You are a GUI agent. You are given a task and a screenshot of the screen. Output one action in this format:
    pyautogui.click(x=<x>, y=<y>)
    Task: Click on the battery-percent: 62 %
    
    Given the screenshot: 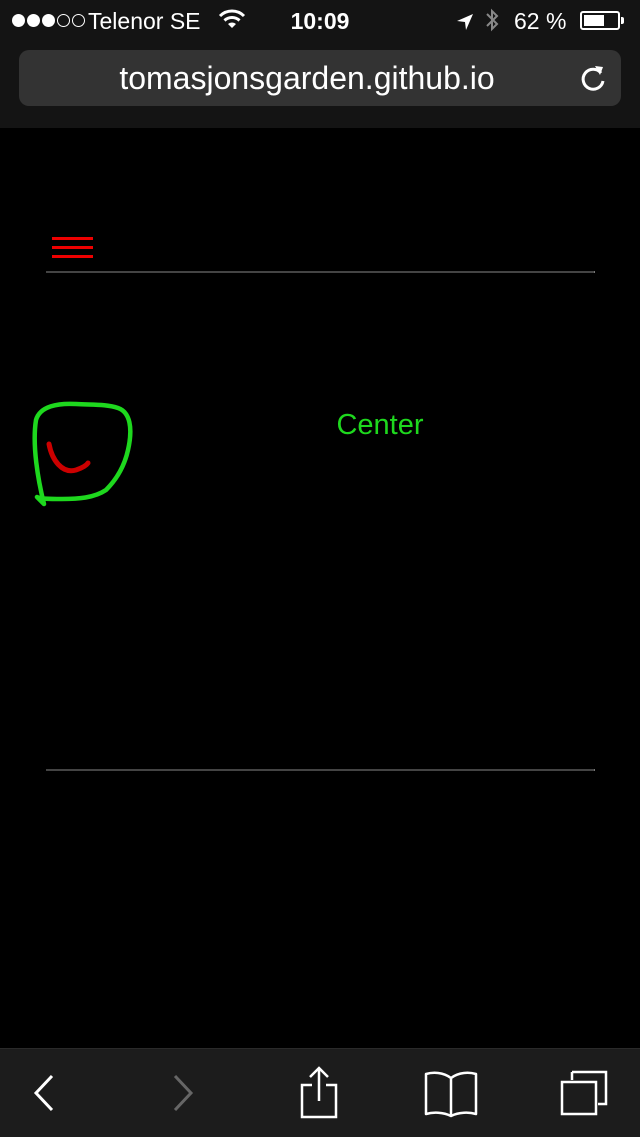 What is the action you would take?
    pyautogui.click(x=540, y=21)
    